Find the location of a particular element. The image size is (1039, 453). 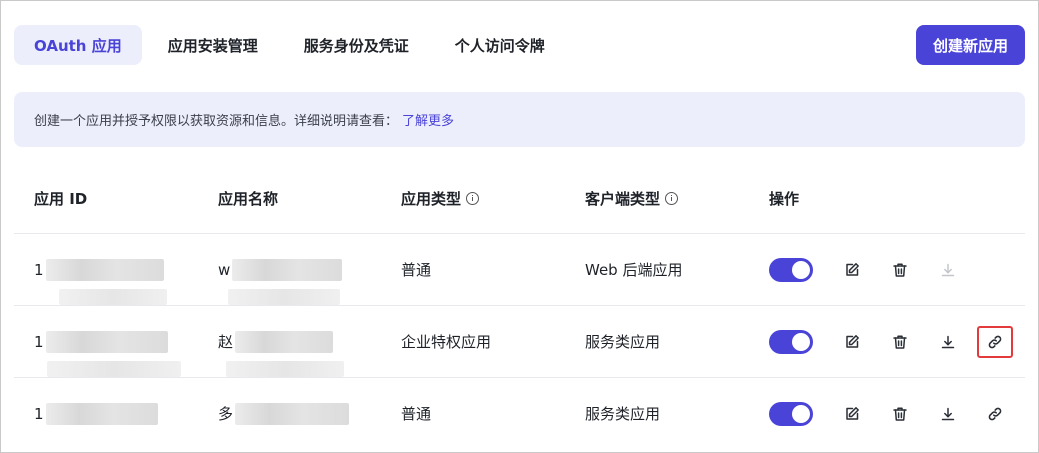

header-actions: 操作 is located at coordinates (784, 198).